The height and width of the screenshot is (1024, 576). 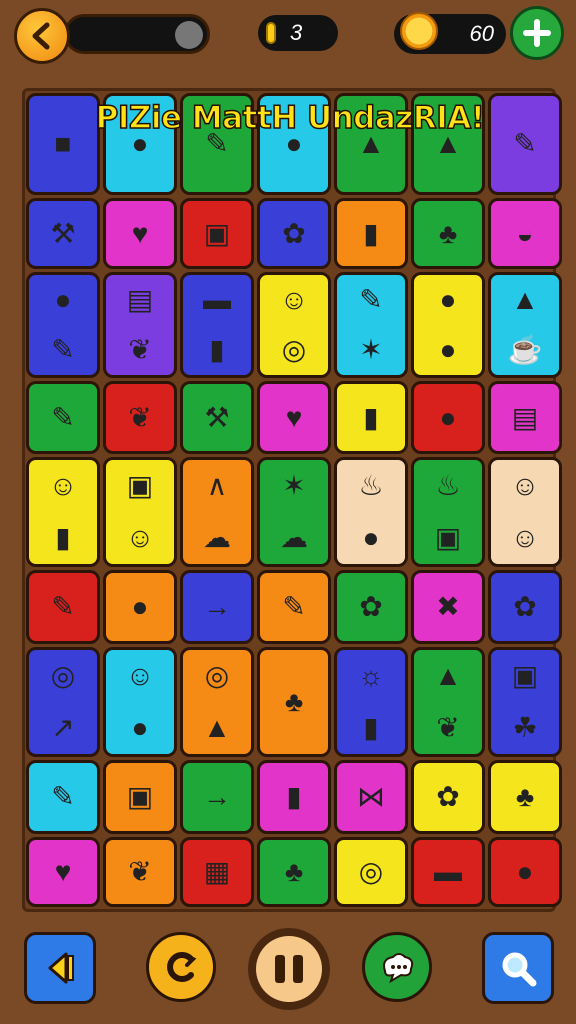 I want to click on flower-icon: ✿, so click(x=525, y=606).